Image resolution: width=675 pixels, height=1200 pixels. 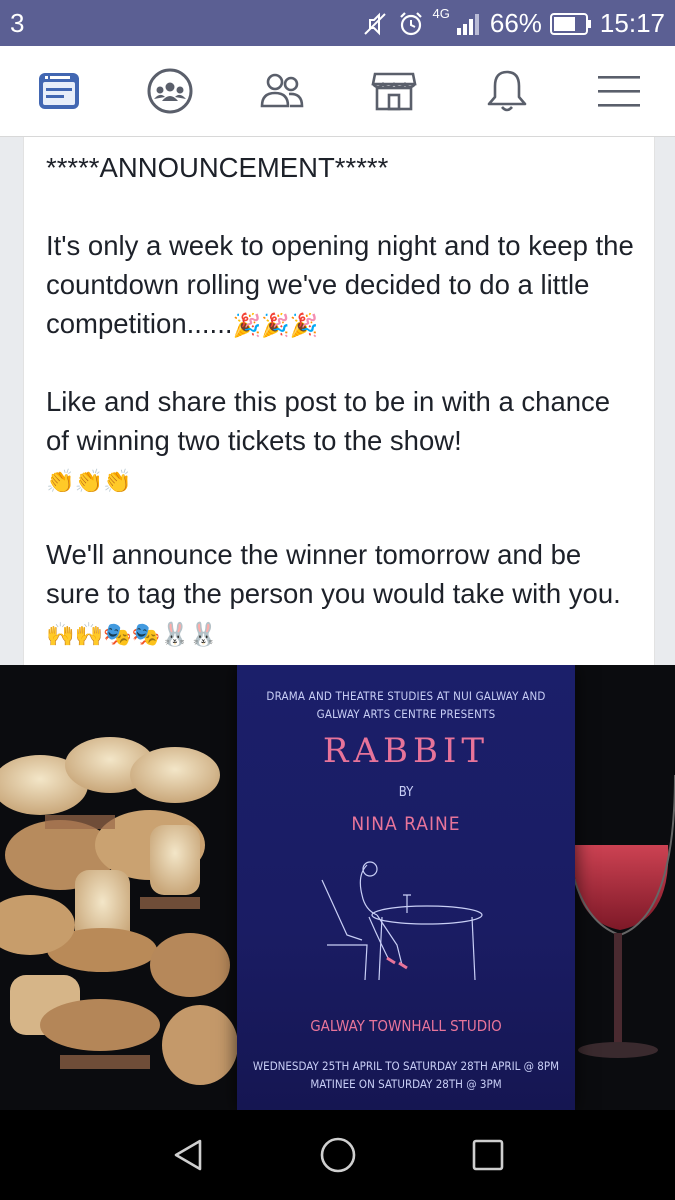 I want to click on friends-icon, so click(x=282, y=90).